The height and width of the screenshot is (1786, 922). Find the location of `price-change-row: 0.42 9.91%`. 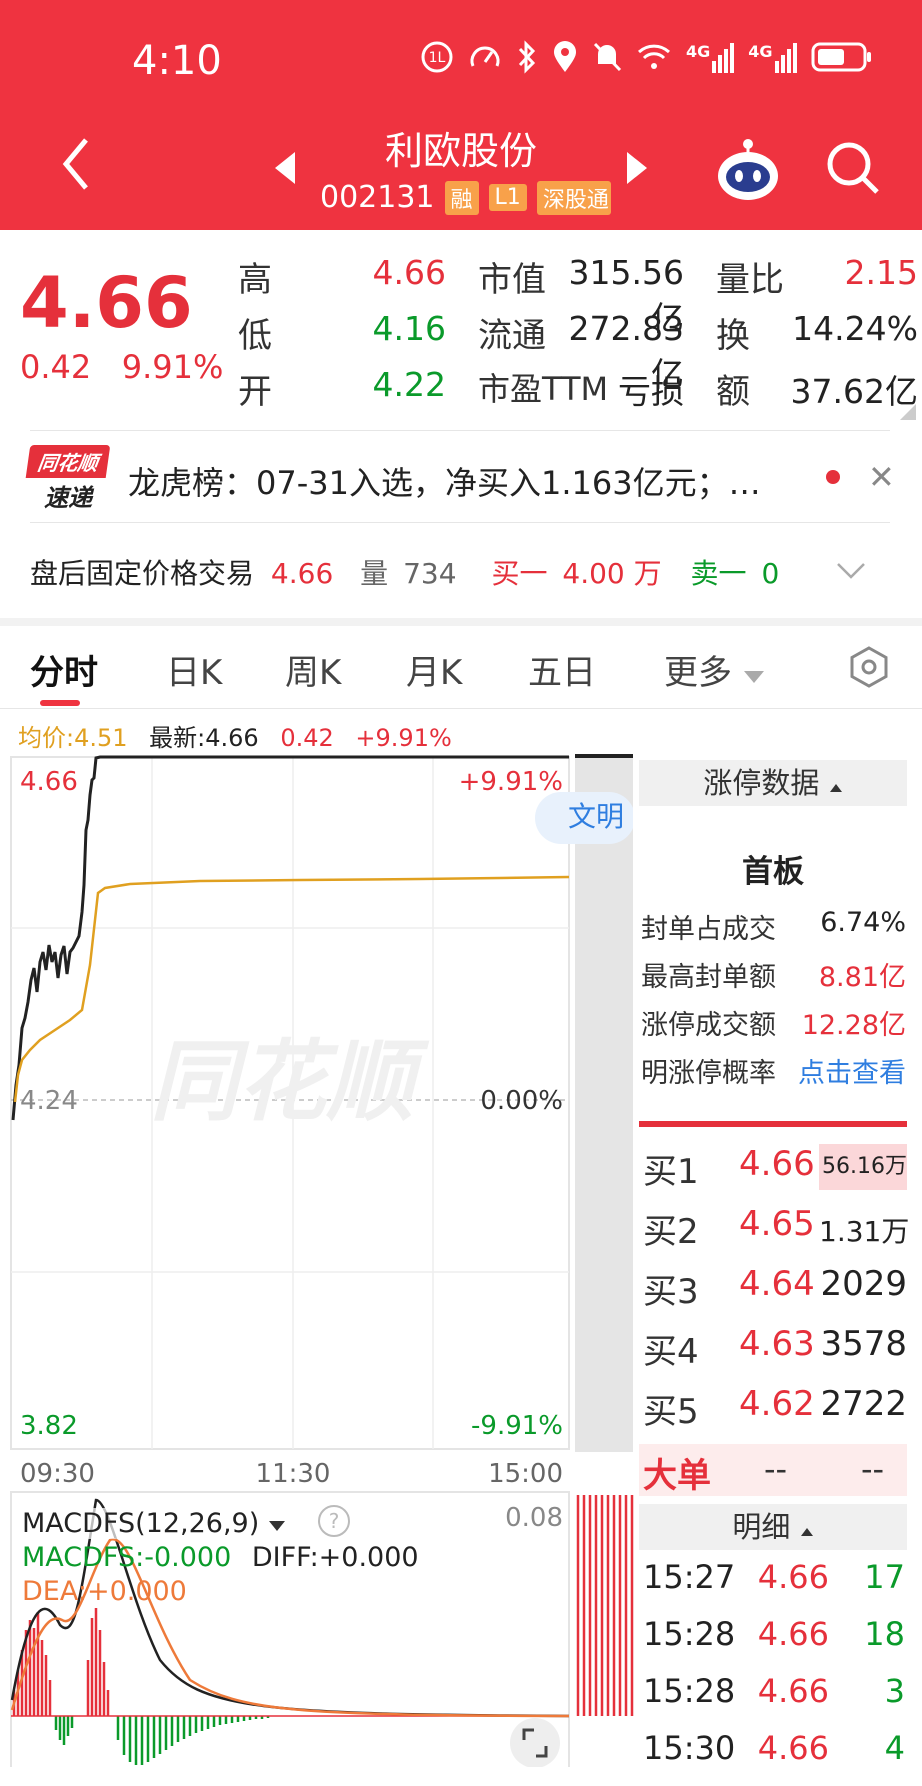

price-change-row: 0.42 9.91% is located at coordinates (121, 367).